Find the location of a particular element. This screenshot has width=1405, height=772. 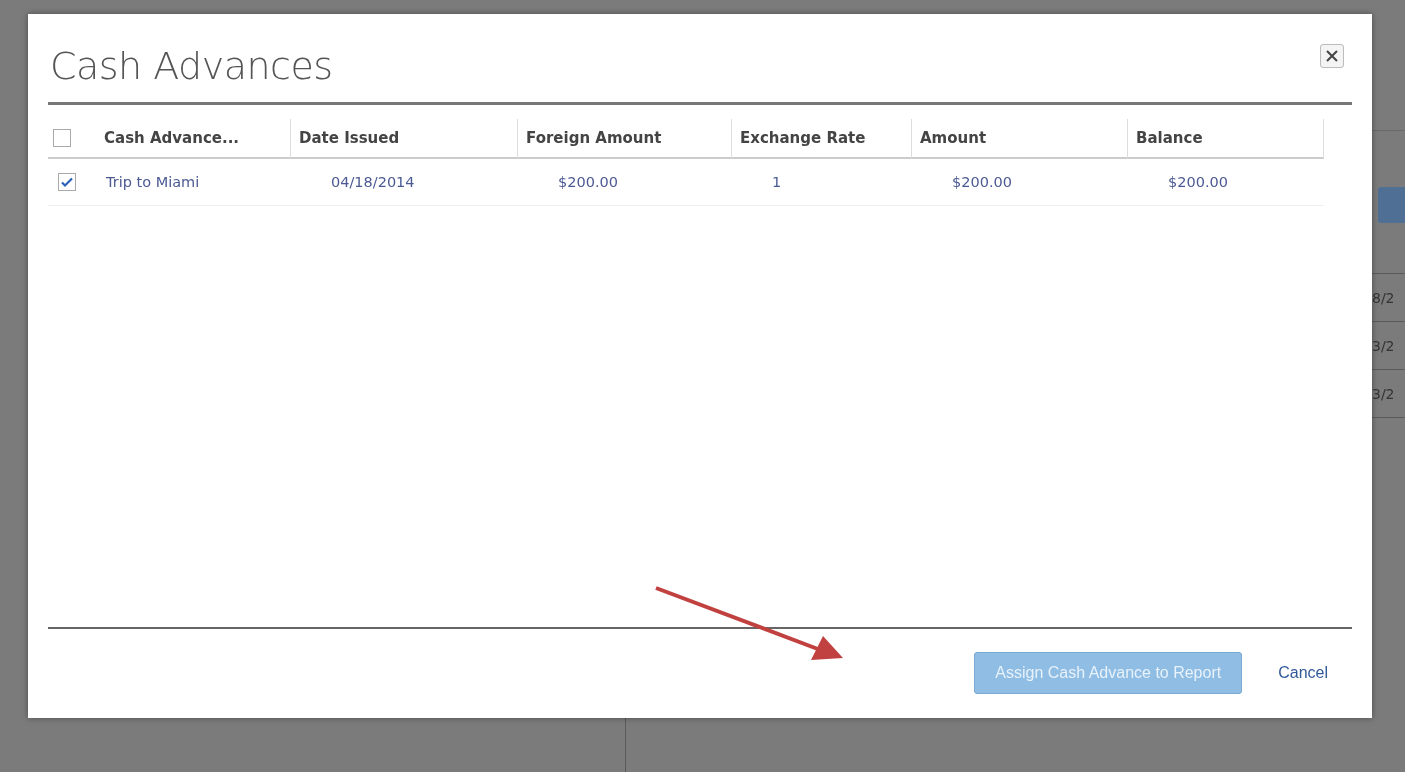

cash-advance-link: Trip to Miami is located at coordinates (153, 182).